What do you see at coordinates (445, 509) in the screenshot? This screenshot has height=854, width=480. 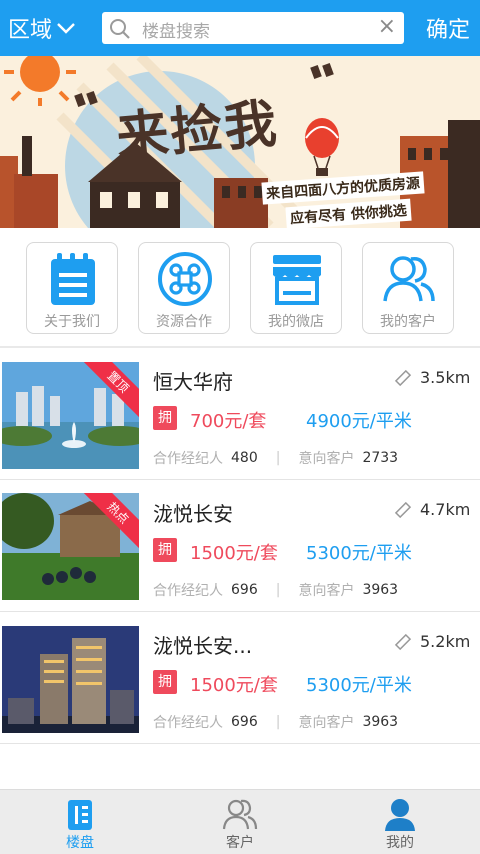 I see `distance-value: 4.7km` at bounding box center [445, 509].